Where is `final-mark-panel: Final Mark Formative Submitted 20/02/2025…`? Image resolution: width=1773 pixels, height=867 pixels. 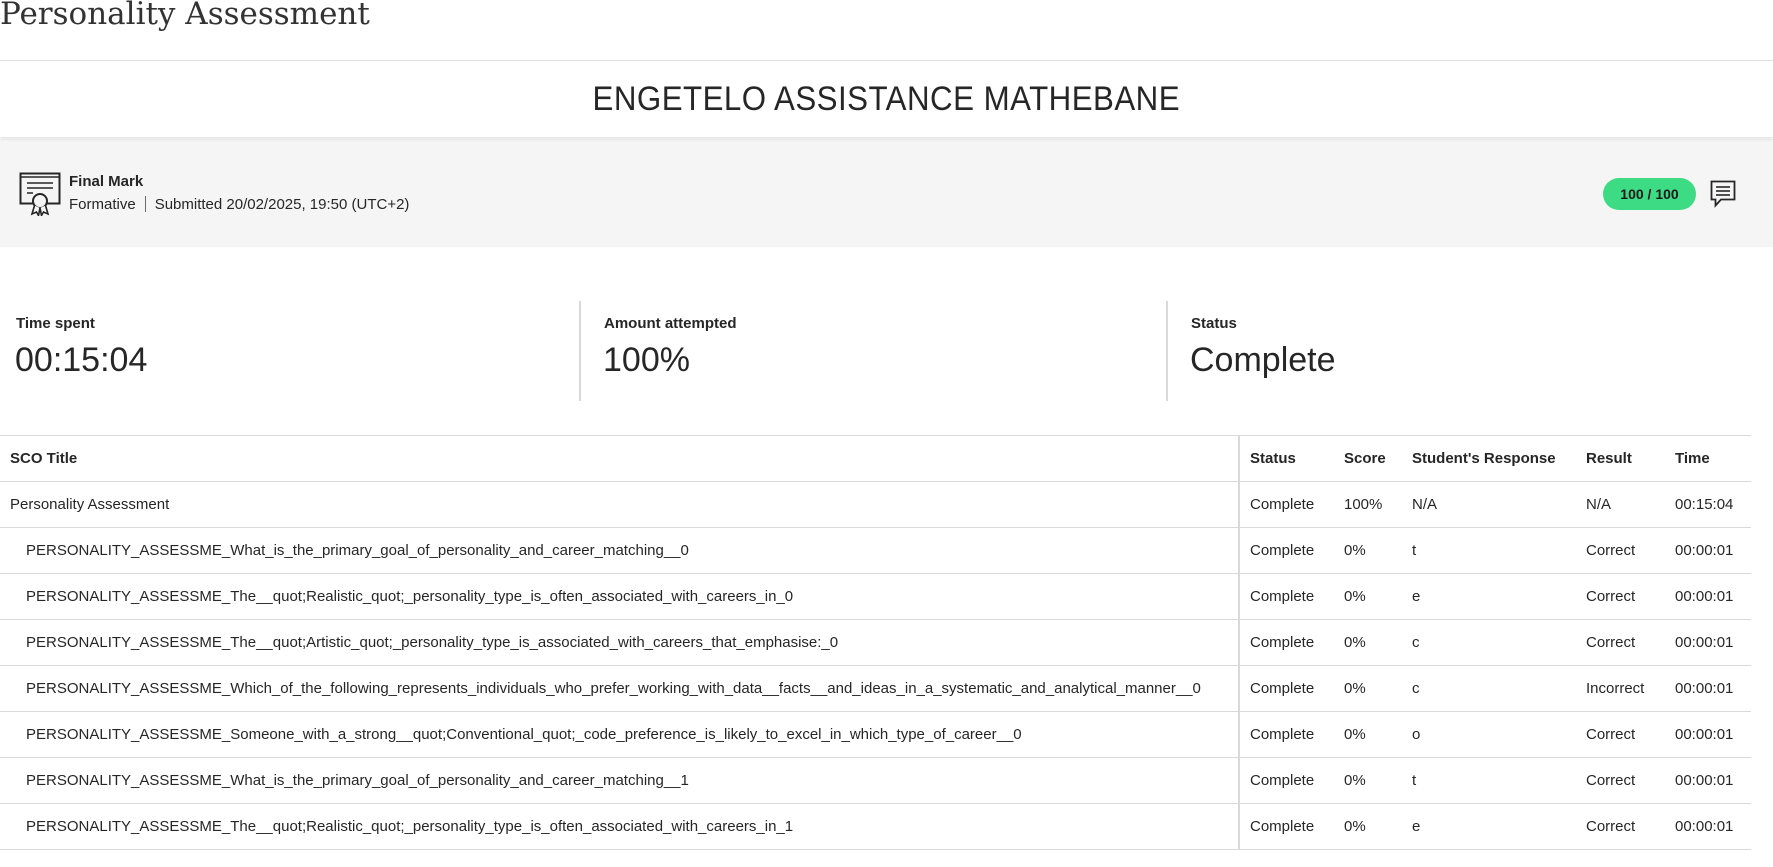
final-mark-panel: Final Mark Formative Submitted 20/02/2025… is located at coordinates (886, 193).